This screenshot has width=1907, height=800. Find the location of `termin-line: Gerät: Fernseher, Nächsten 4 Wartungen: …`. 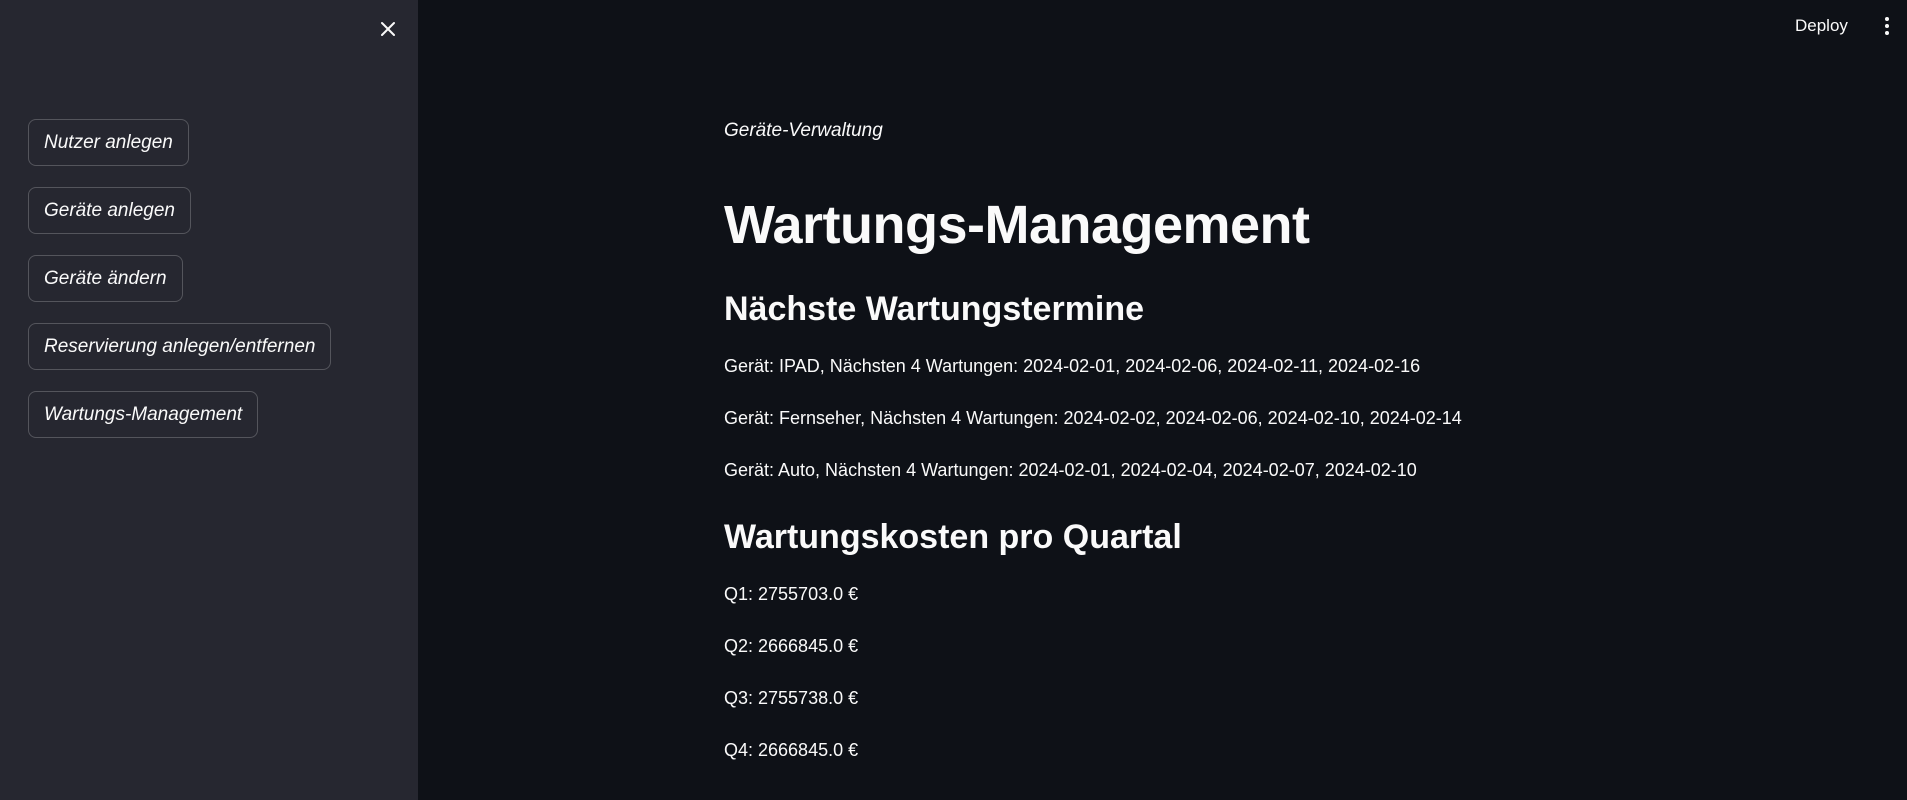

termin-line: Gerät: Fernseher, Nächsten 4 Wartungen: … is located at coordinates (1093, 418).